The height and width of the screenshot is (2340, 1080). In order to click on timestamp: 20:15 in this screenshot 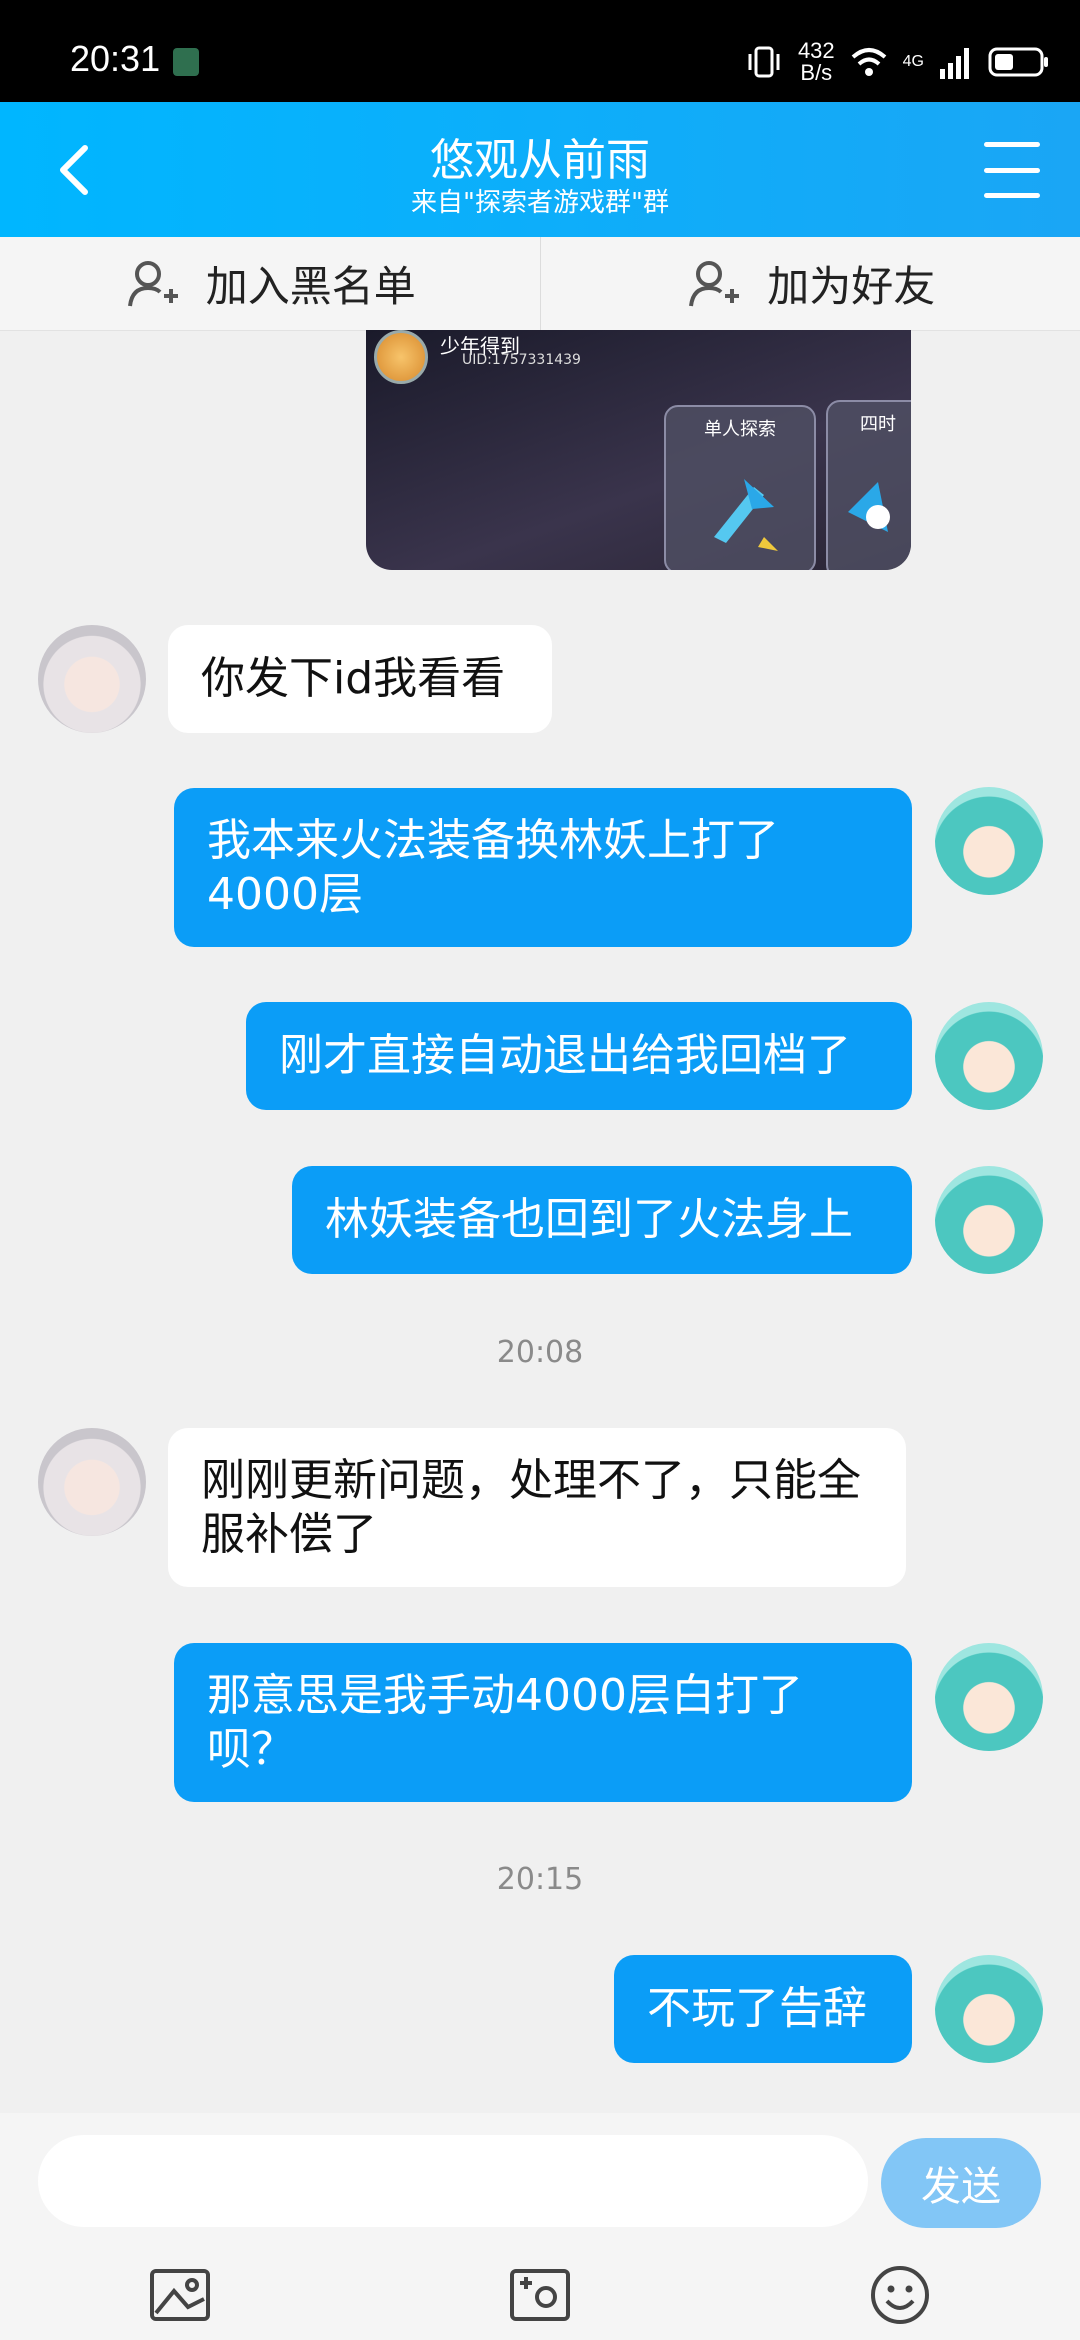, I will do `click(540, 1879)`.